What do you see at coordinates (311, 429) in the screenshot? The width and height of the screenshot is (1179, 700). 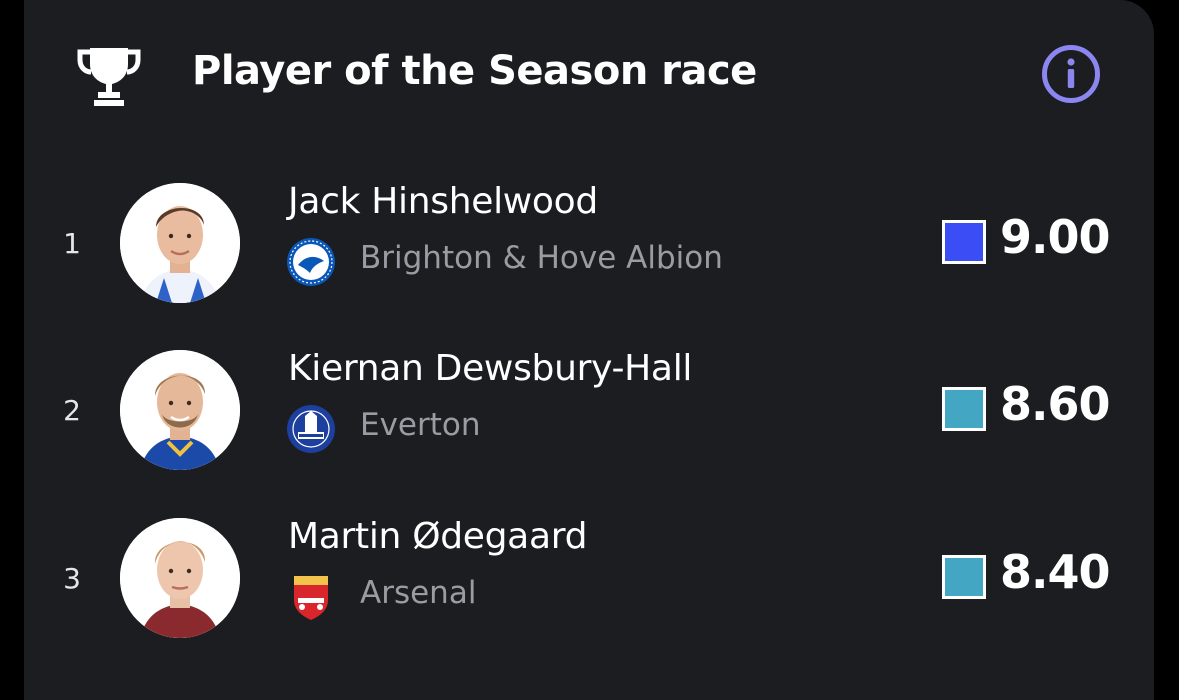 I see `everton-crest-icon` at bounding box center [311, 429].